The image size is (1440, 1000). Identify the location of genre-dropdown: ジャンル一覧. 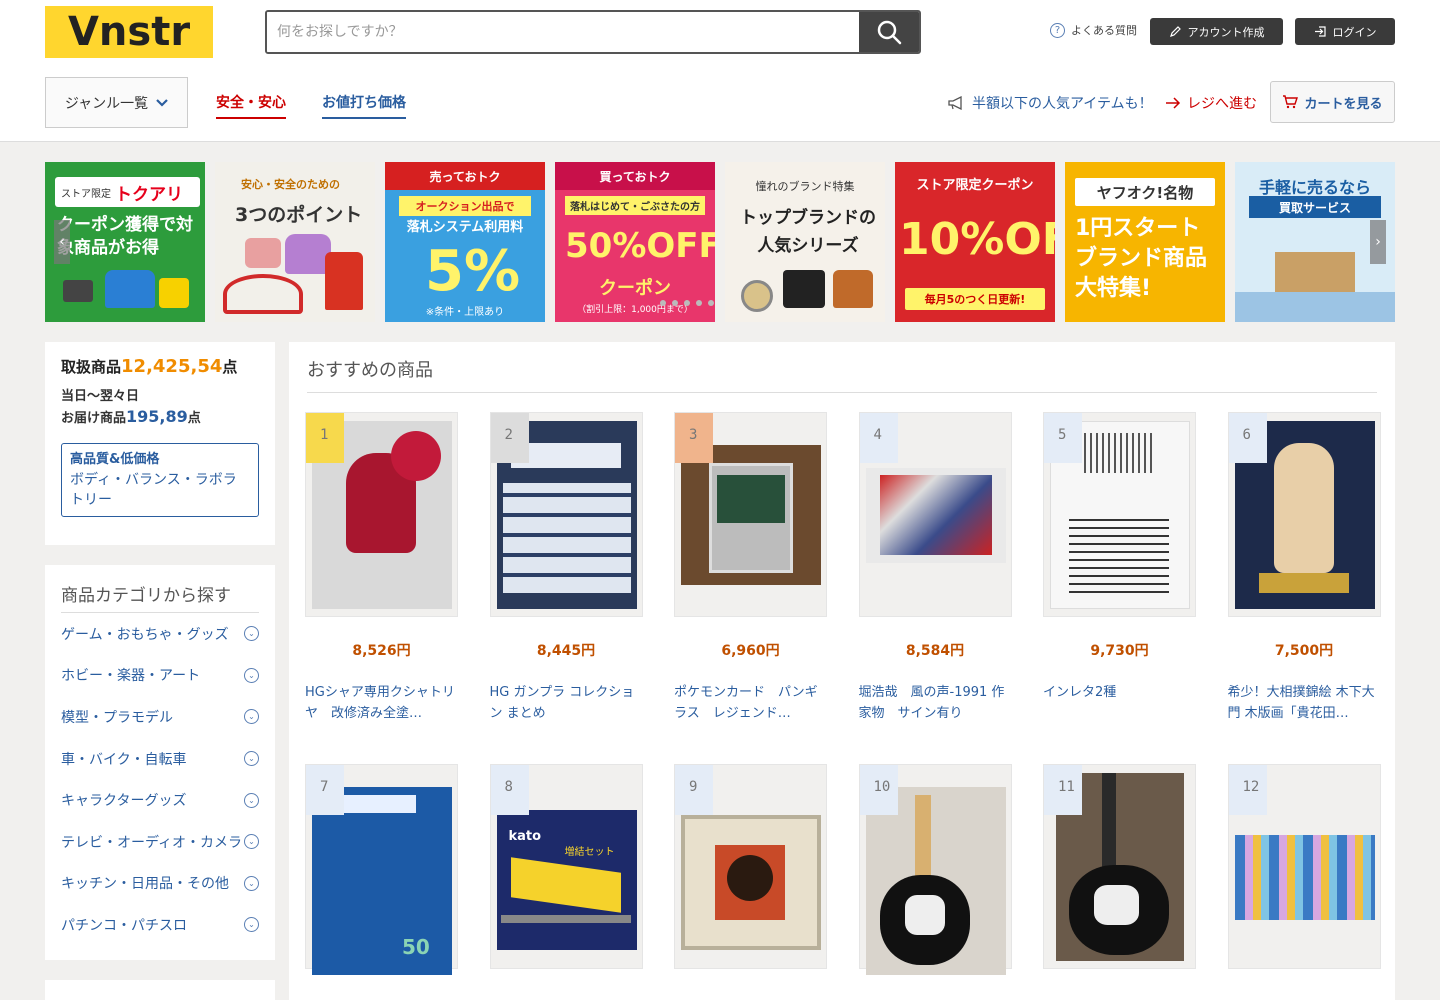
(116, 102).